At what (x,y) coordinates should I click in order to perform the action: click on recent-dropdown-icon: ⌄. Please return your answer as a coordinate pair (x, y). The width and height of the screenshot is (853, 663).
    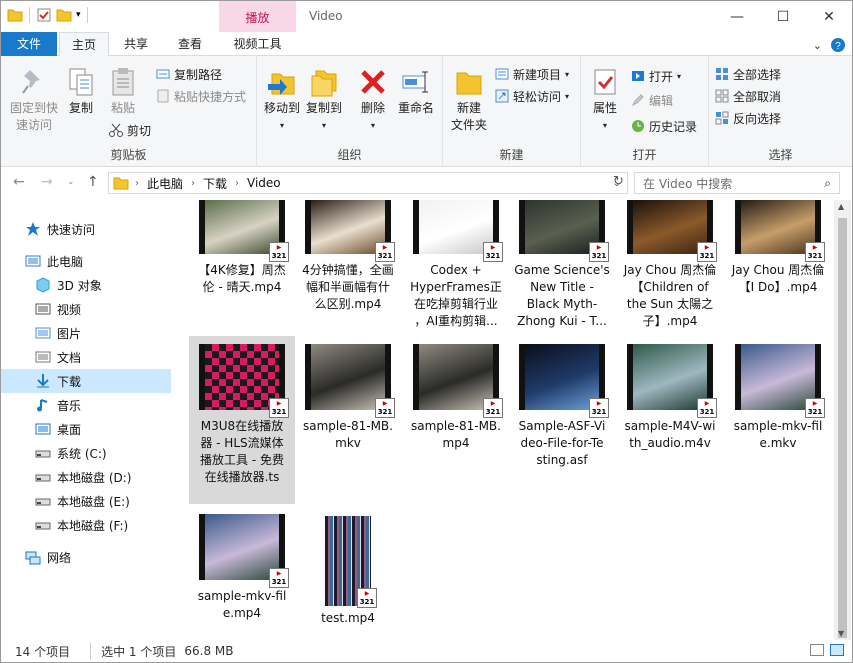
    Looking at the image, I should click on (71, 182).